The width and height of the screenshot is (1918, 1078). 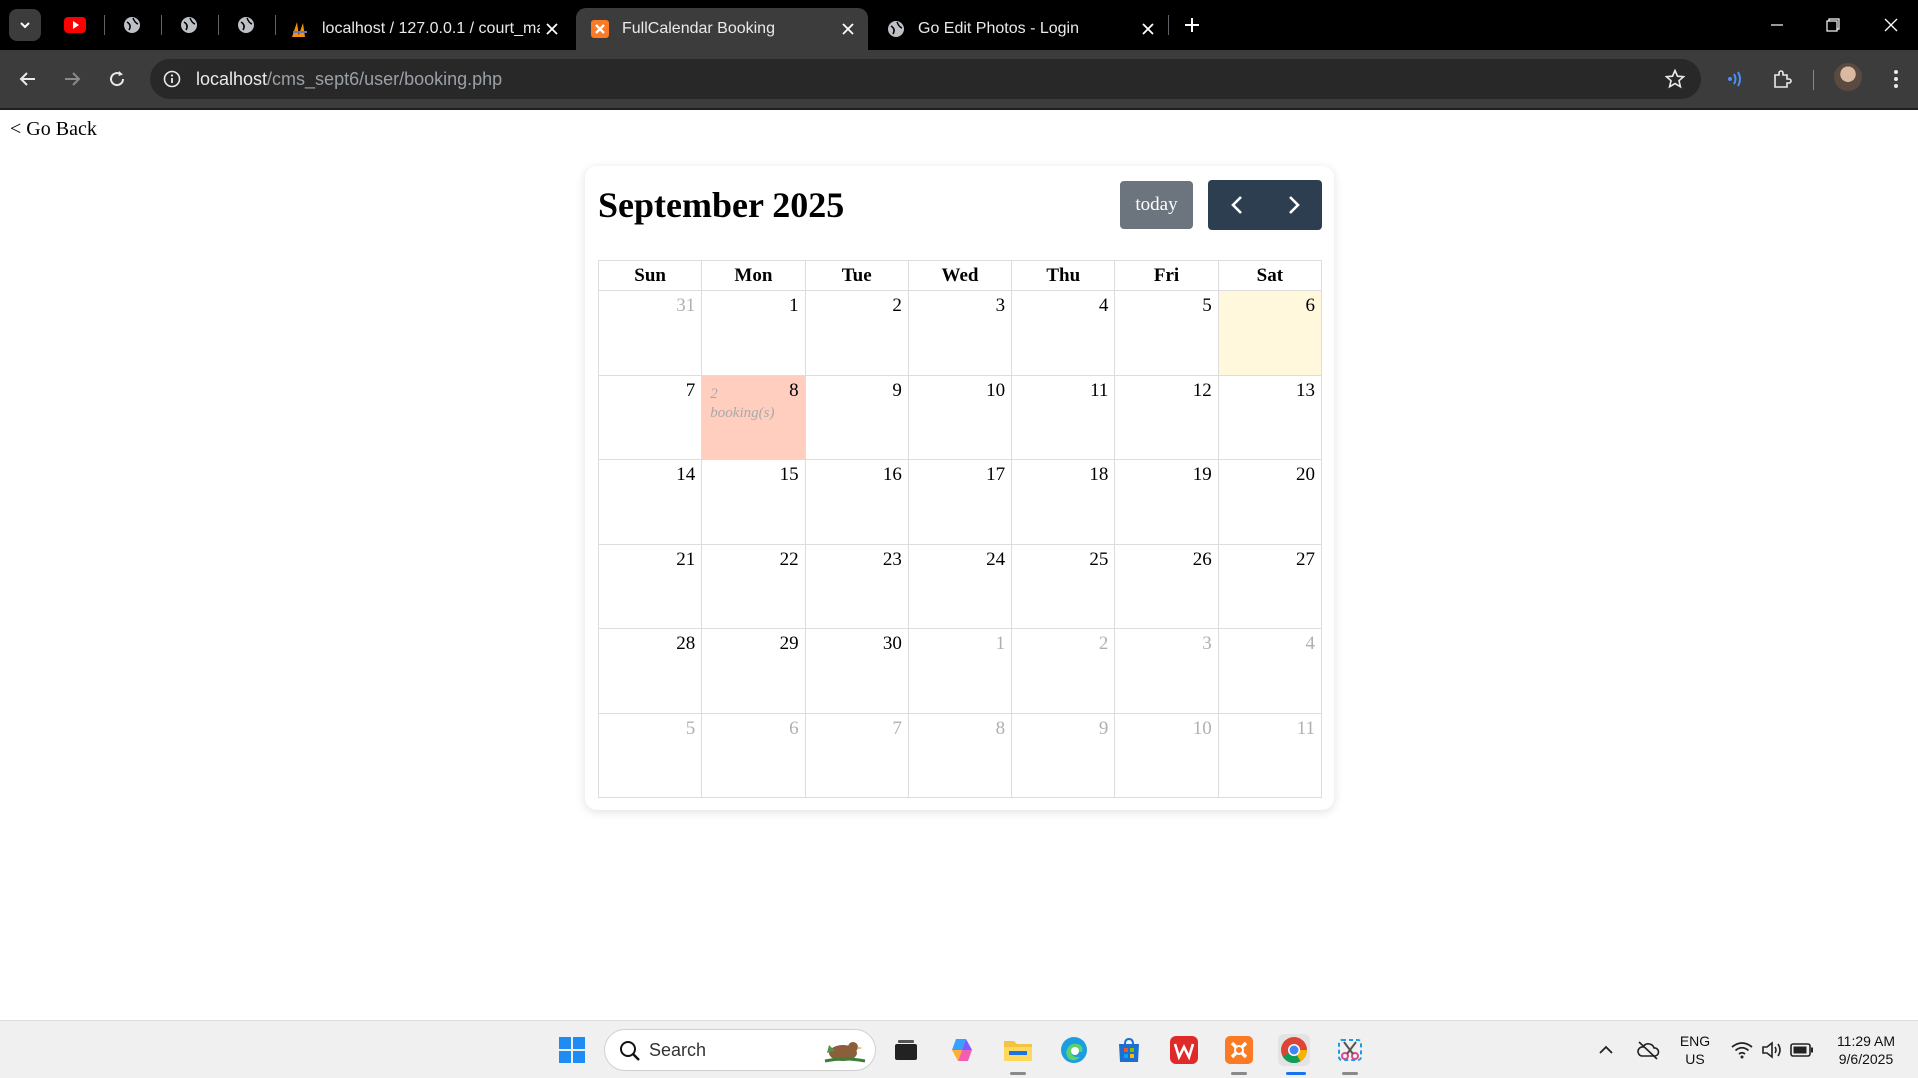 What do you see at coordinates (1129, 1050) in the screenshot?
I see `microsoft-store-icon` at bounding box center [1129, 1050].